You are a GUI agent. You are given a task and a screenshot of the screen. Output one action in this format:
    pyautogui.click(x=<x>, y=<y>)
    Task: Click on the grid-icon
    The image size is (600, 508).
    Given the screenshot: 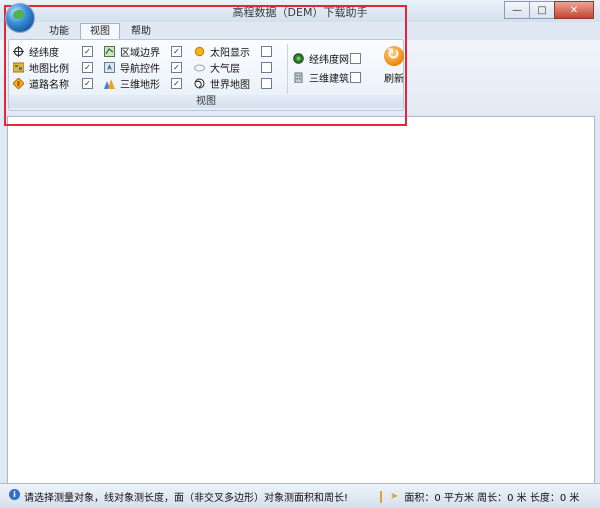 What is the action you would take?
    pyautogui.click(x=298, y=58)
    